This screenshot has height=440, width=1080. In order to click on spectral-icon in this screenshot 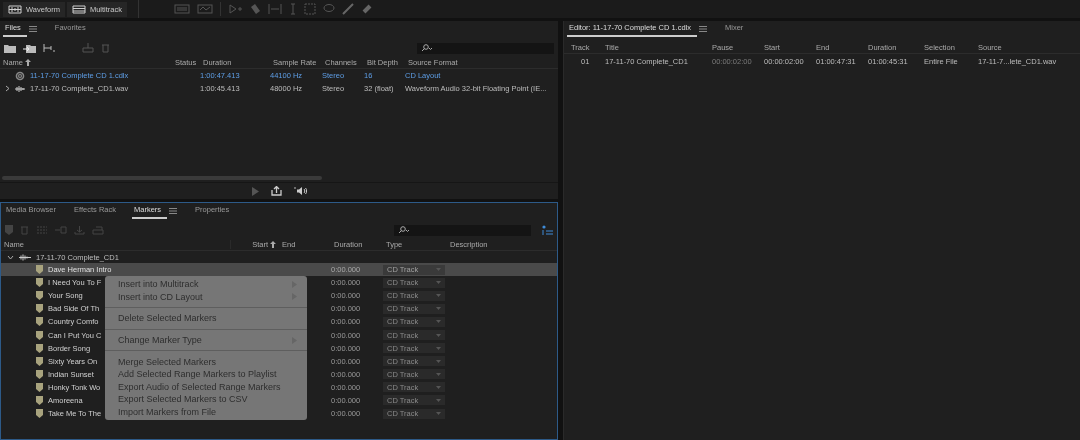, I will do `click(182, 9)`.